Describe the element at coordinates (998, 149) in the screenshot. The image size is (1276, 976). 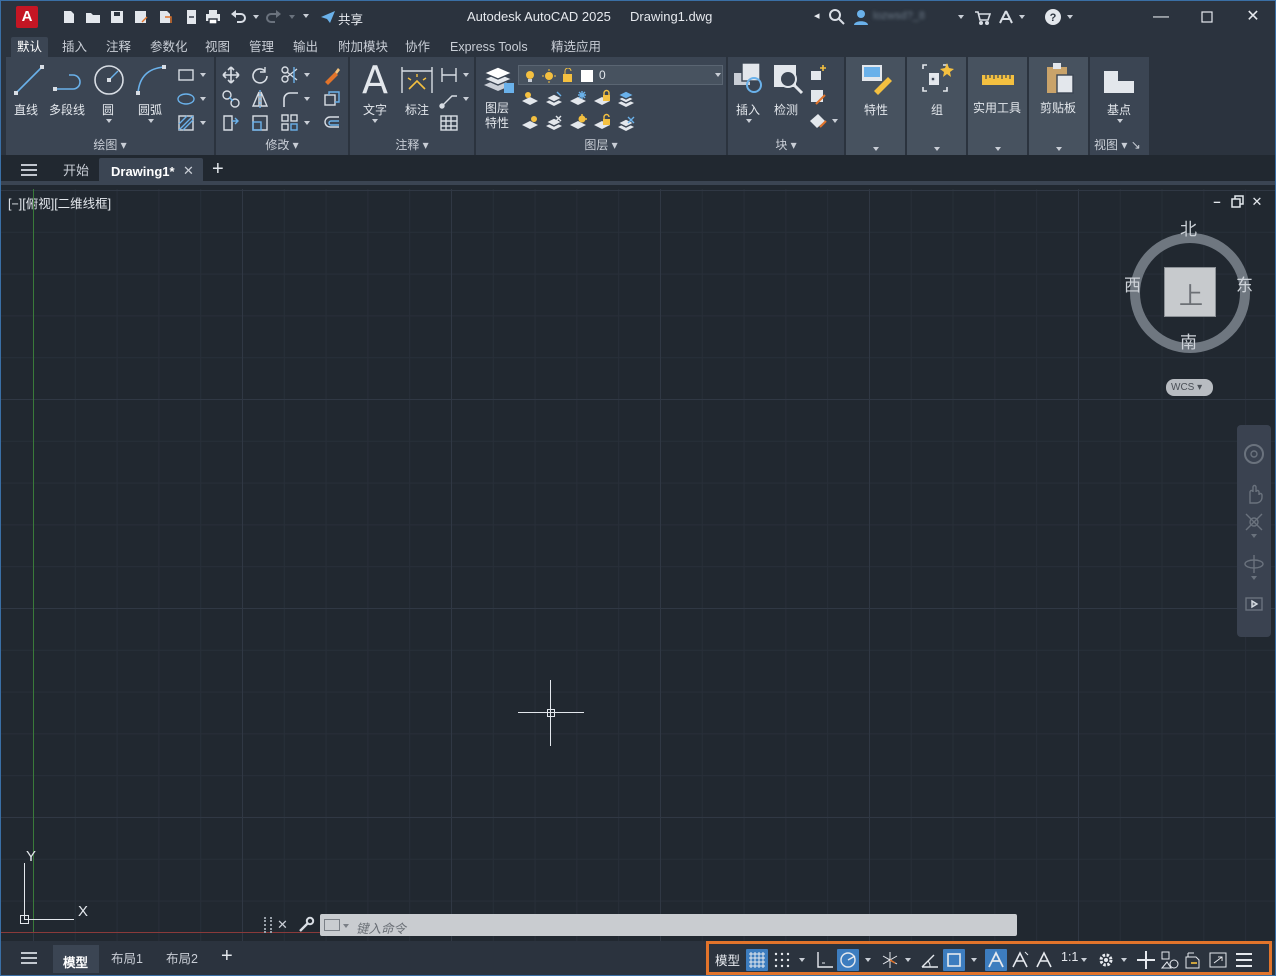
I see `utilities-dropdown-icon` at that location.